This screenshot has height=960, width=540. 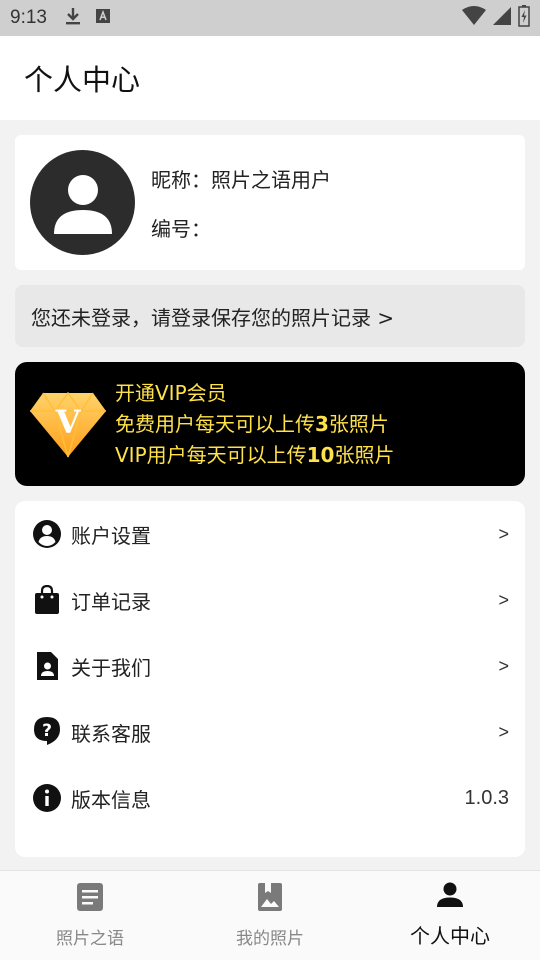 I want to click on person-avatar-icon, so click(x=82, y=204).